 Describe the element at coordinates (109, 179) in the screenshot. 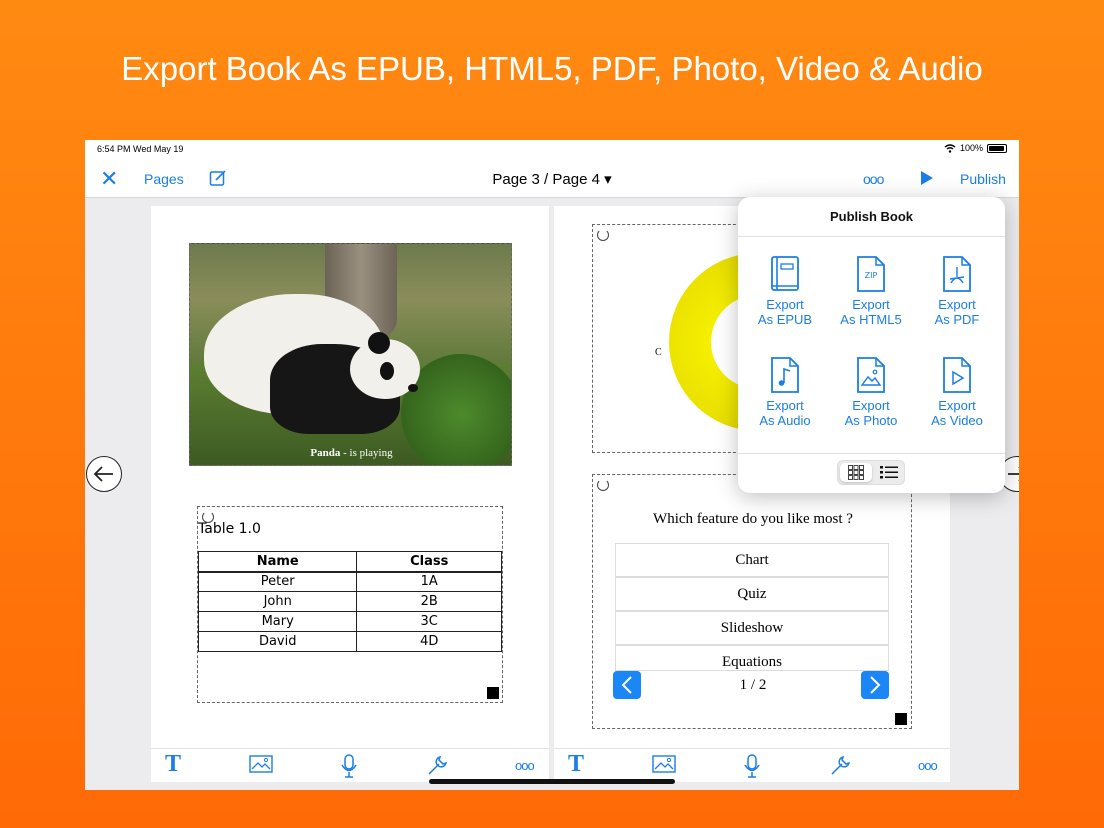

I see `close-icon: ✕` at that location.